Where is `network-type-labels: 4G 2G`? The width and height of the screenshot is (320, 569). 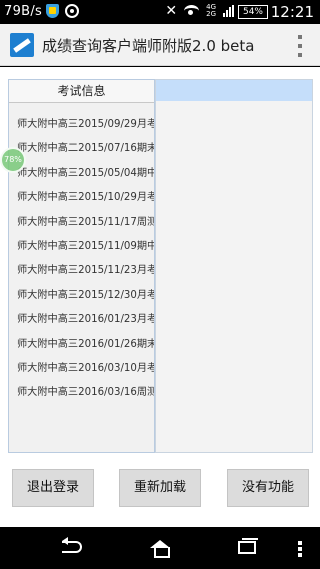
network-type-labels: 4G 2G is located at coordinates (211, 11).